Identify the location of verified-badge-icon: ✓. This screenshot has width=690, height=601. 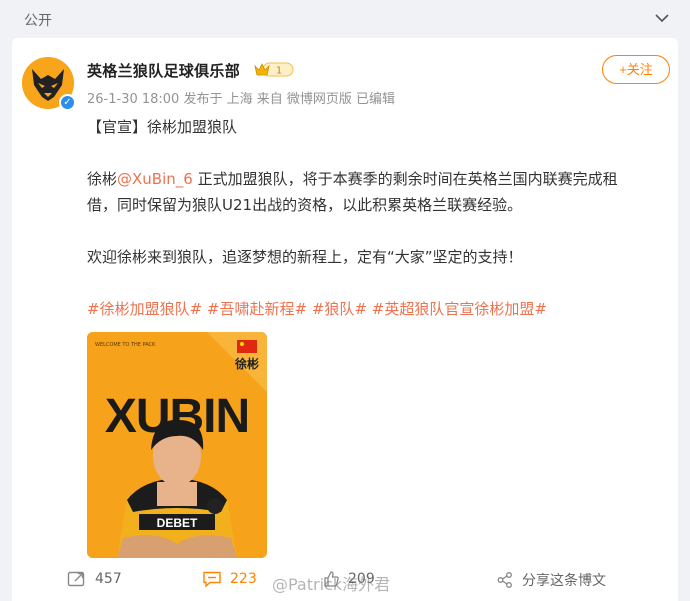
(67, 102).